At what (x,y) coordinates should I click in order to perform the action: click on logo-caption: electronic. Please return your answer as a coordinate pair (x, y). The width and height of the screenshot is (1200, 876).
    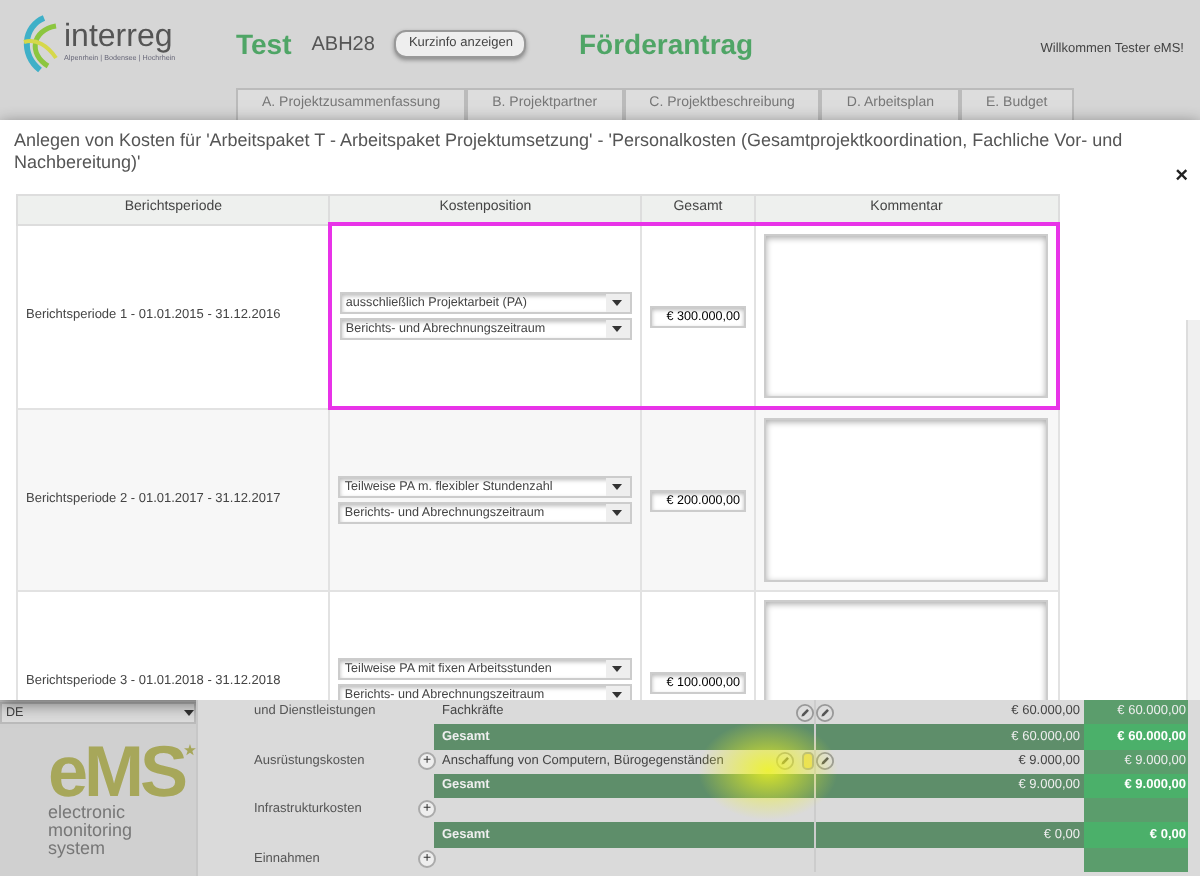
    Looking at the image, I should click on (88, 813).